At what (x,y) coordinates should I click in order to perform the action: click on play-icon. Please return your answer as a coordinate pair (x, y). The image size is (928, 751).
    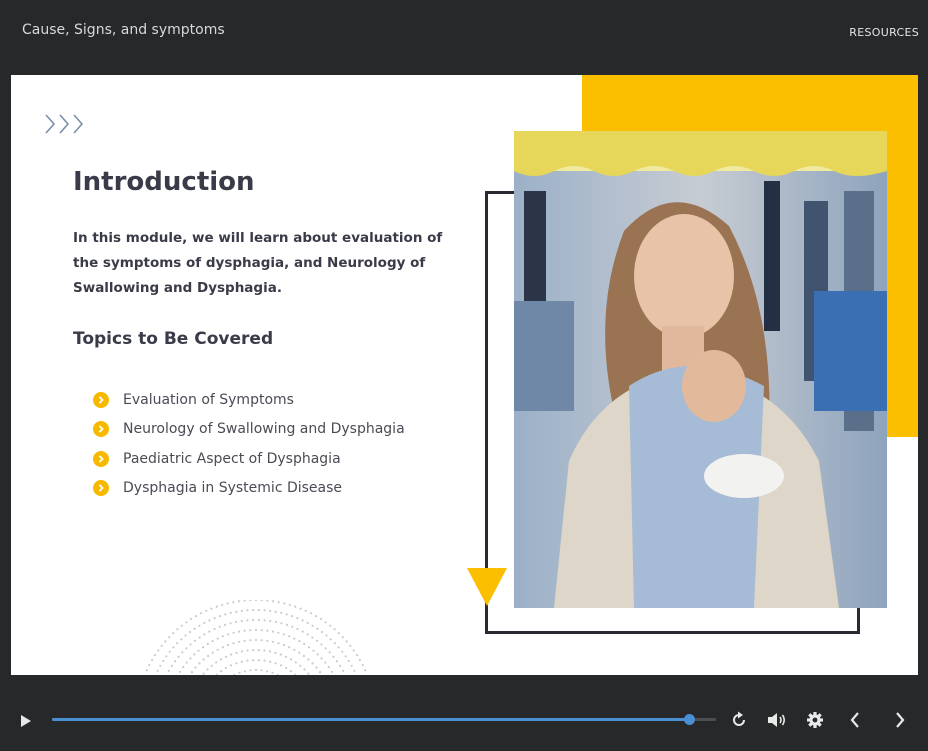
    Looking at the image, I should click on (26, 721).